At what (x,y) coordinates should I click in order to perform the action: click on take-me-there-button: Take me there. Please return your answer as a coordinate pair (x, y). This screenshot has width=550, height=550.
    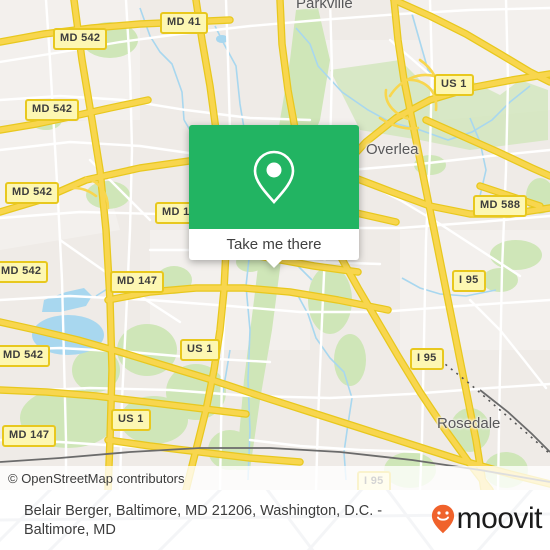
    Looking at the image, I should click on (274, 244).